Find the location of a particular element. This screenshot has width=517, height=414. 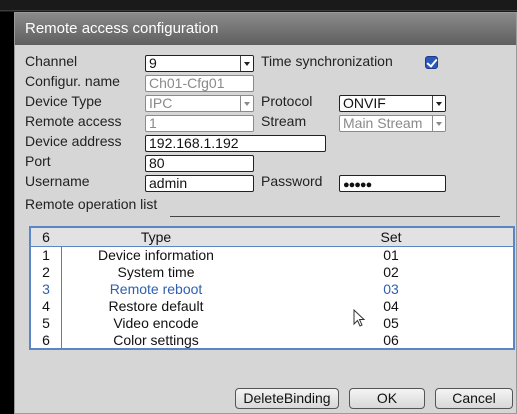

table-row-selected: 3 Remote reboot 03 is located at coordinates (272, 289).